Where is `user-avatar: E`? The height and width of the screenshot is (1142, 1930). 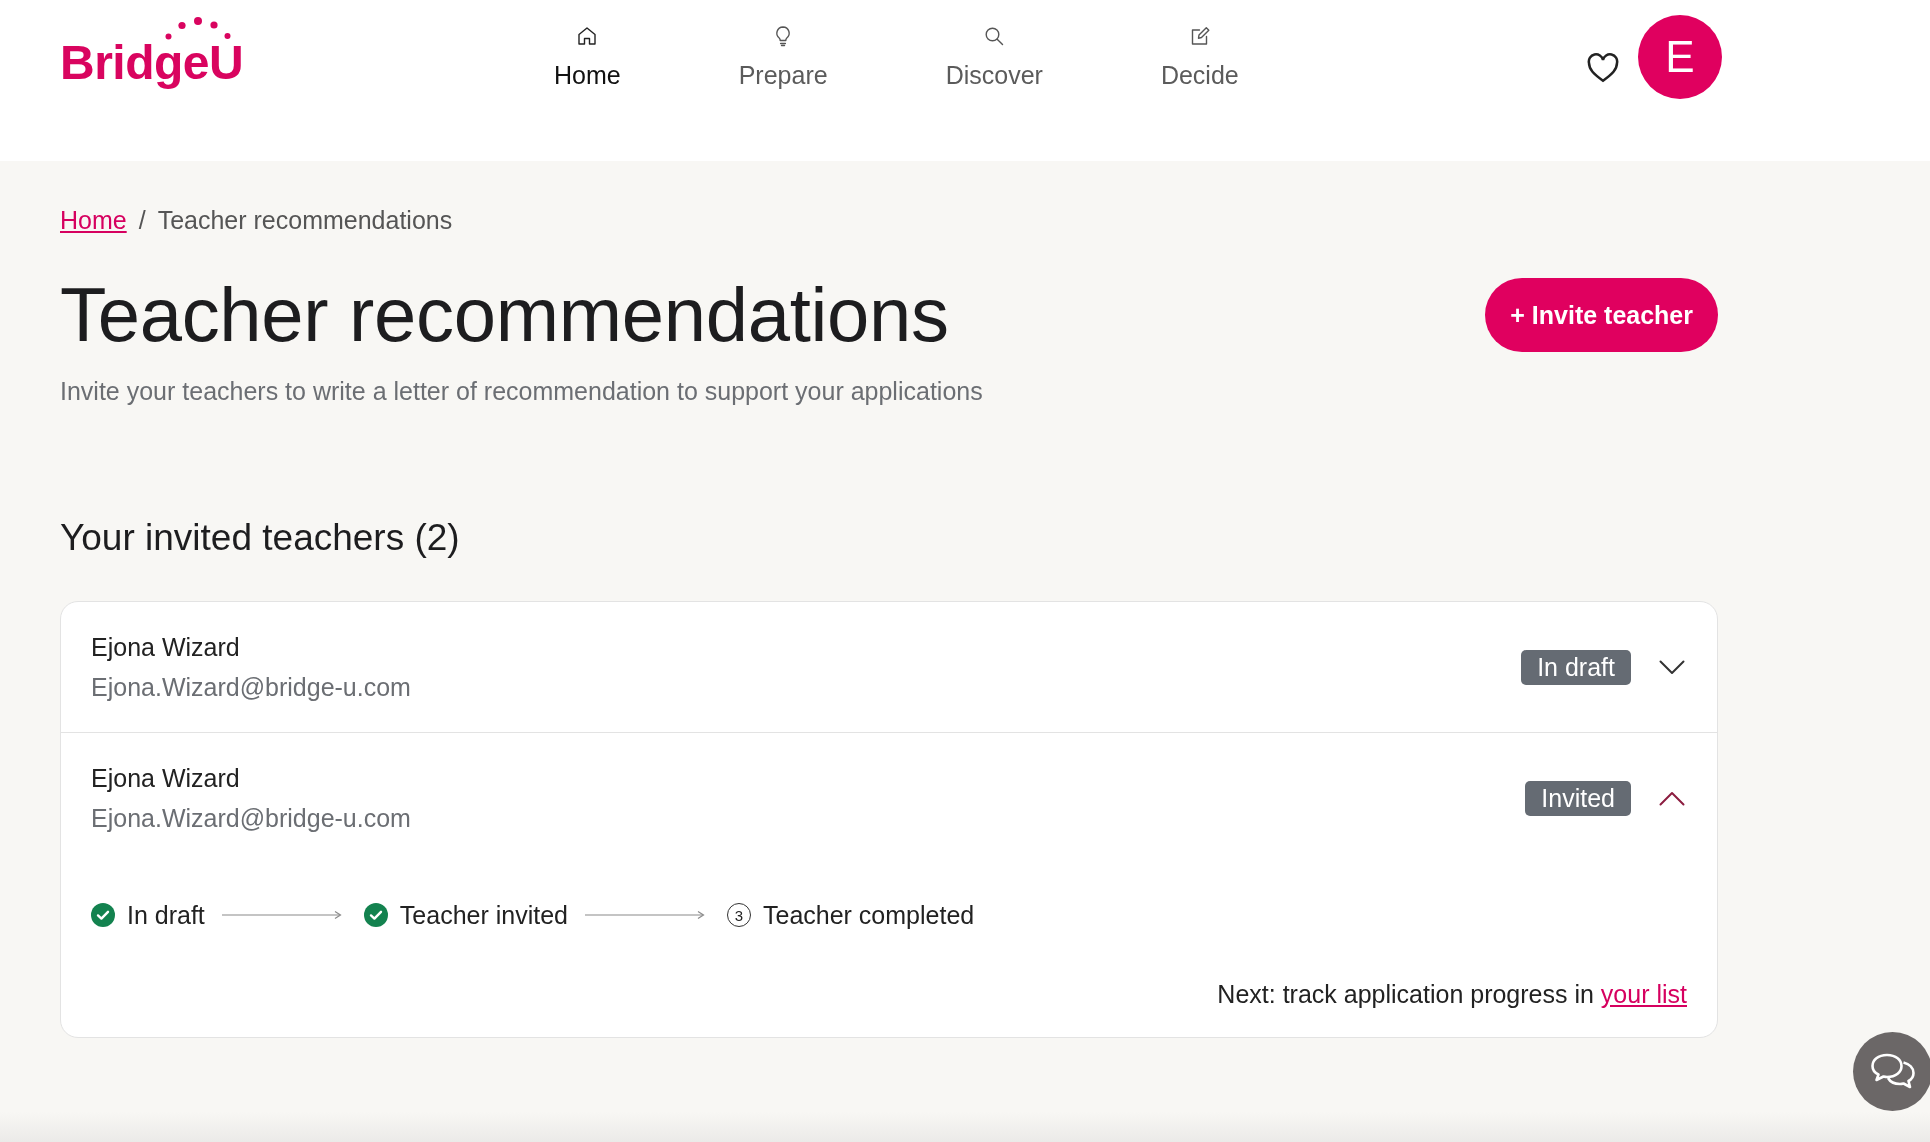
user-avatar: E is located at coordinates (1680, 57).